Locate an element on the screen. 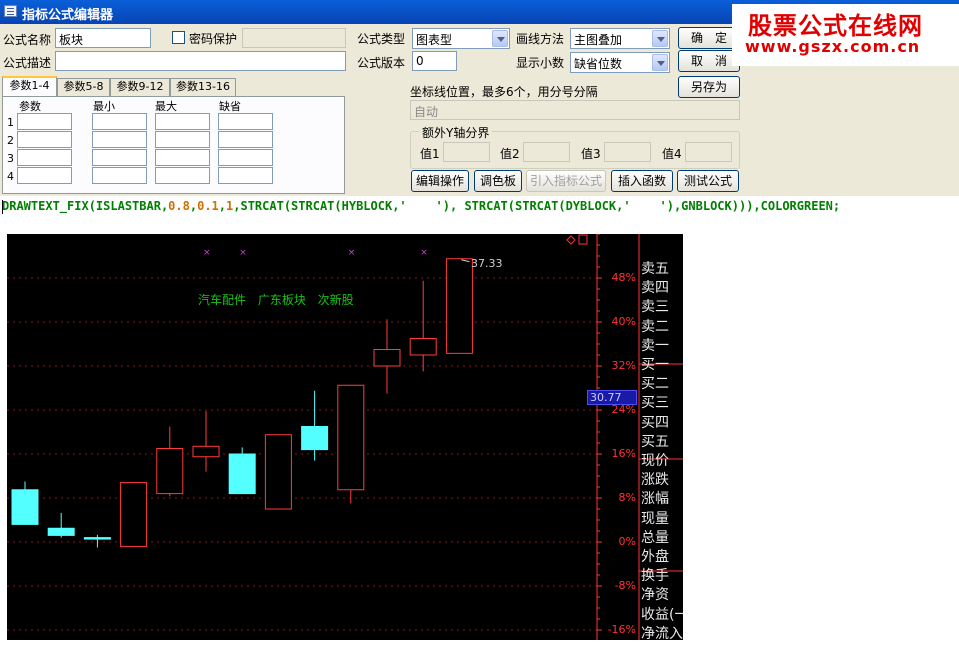 Image resolution: width=959 pixels, height=655 pixels. y-axis-tick-label: 0% is located at coordinates (627, 541).